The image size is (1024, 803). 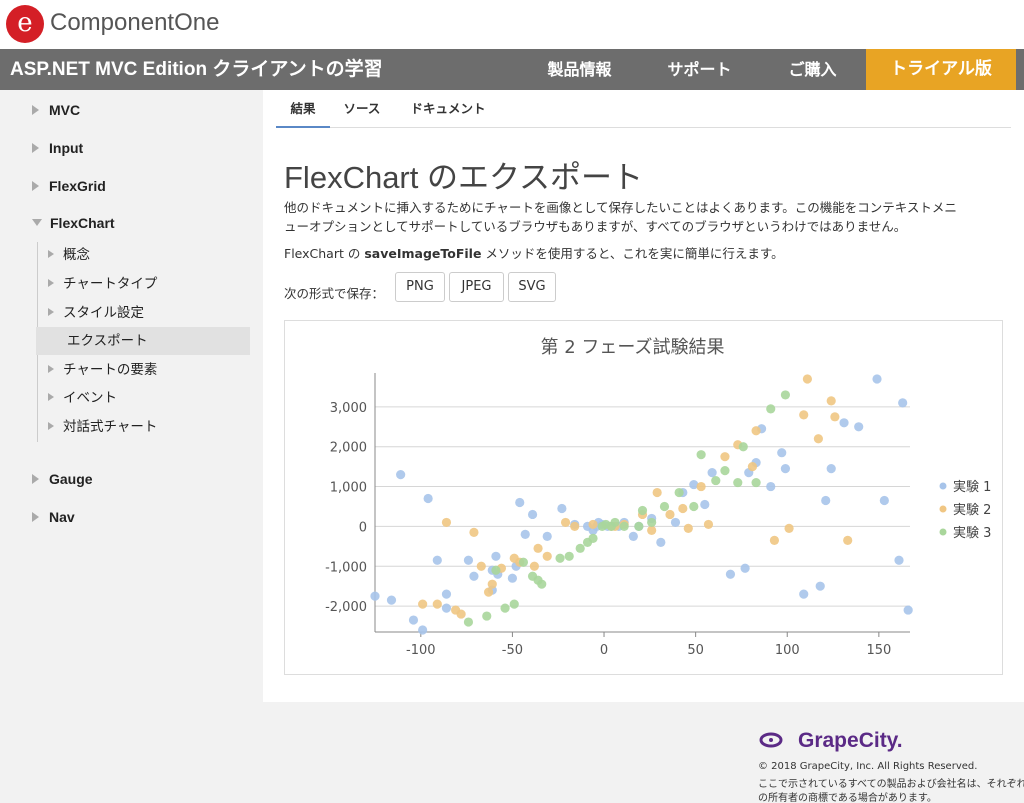 I want to click on save-jpeg-button: JPEG, so click(x=476, y=287).